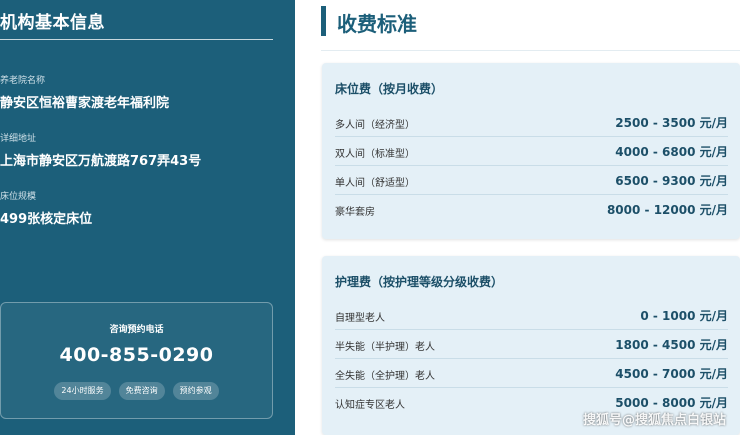 This screenshot has height=435, width=740. I want to click on fee-row-price: 0 - 1000 元/月, so click(684, 316).